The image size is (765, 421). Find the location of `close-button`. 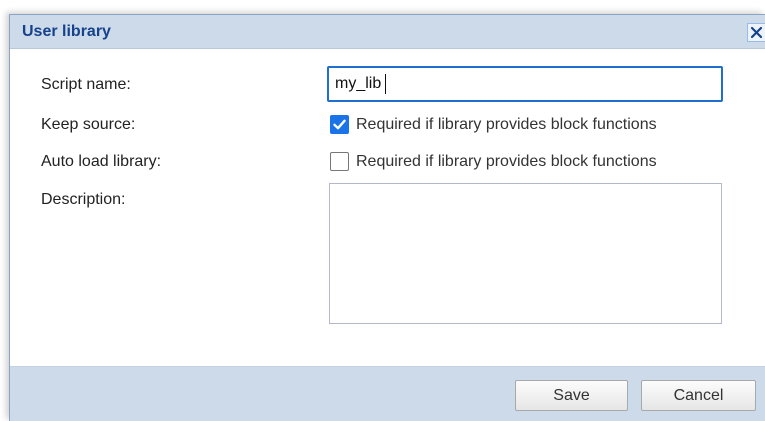

close-button is located at coordinates (756, 32).